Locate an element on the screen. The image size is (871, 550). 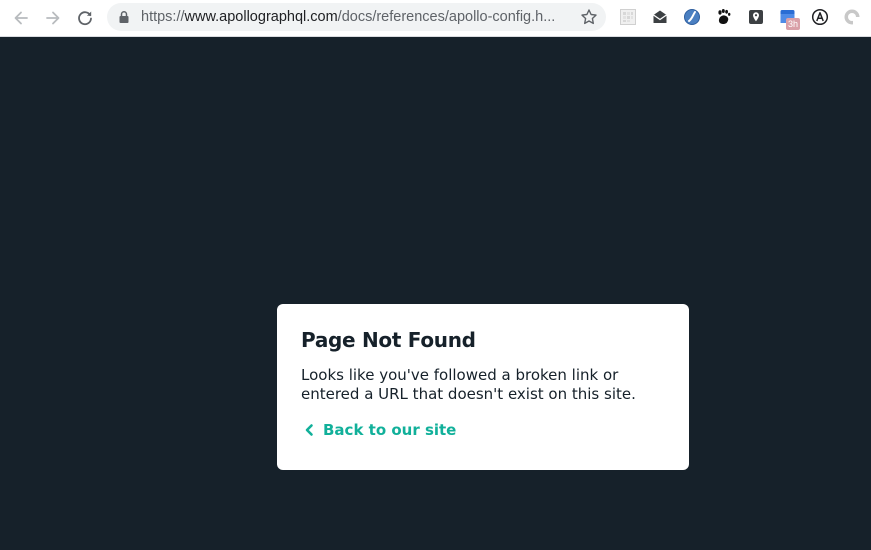
back-button is located at coordinates (21, 18).